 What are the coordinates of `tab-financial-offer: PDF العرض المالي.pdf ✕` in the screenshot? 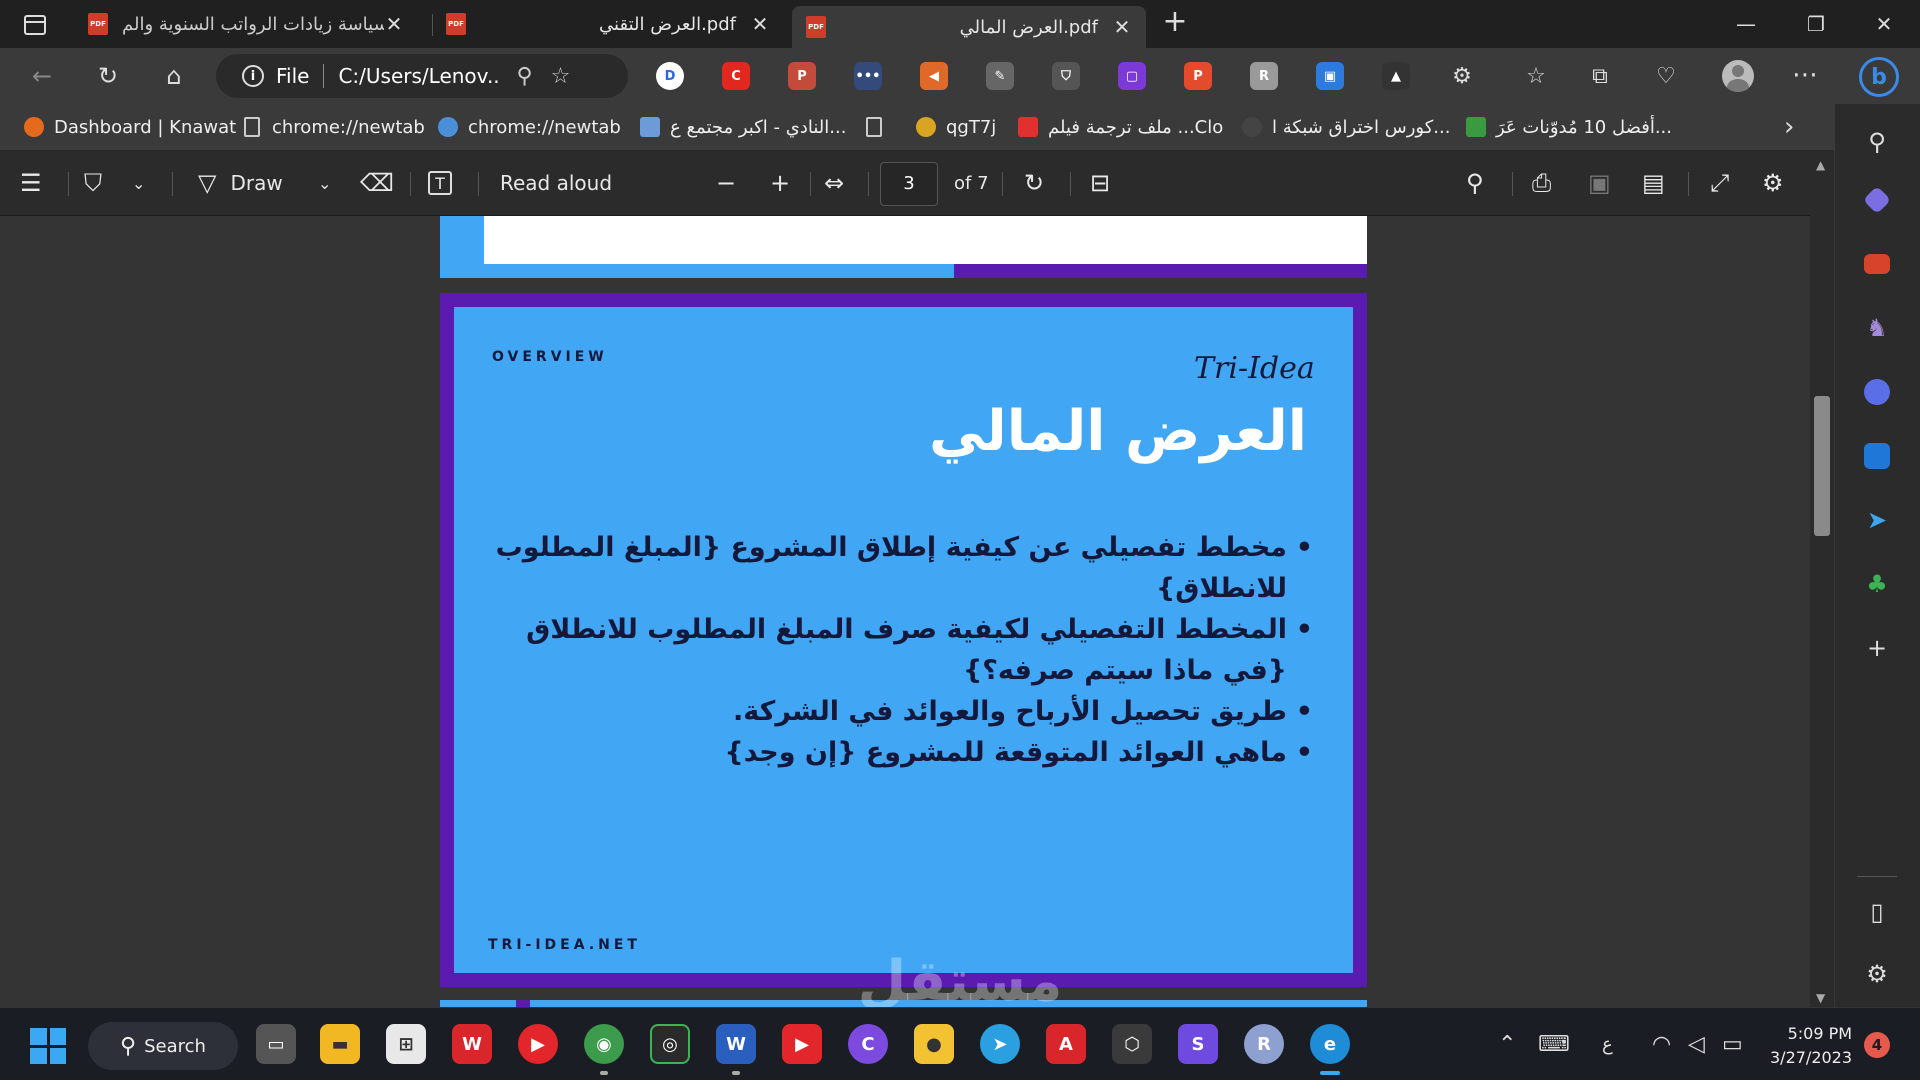 It's located at (969, 27).